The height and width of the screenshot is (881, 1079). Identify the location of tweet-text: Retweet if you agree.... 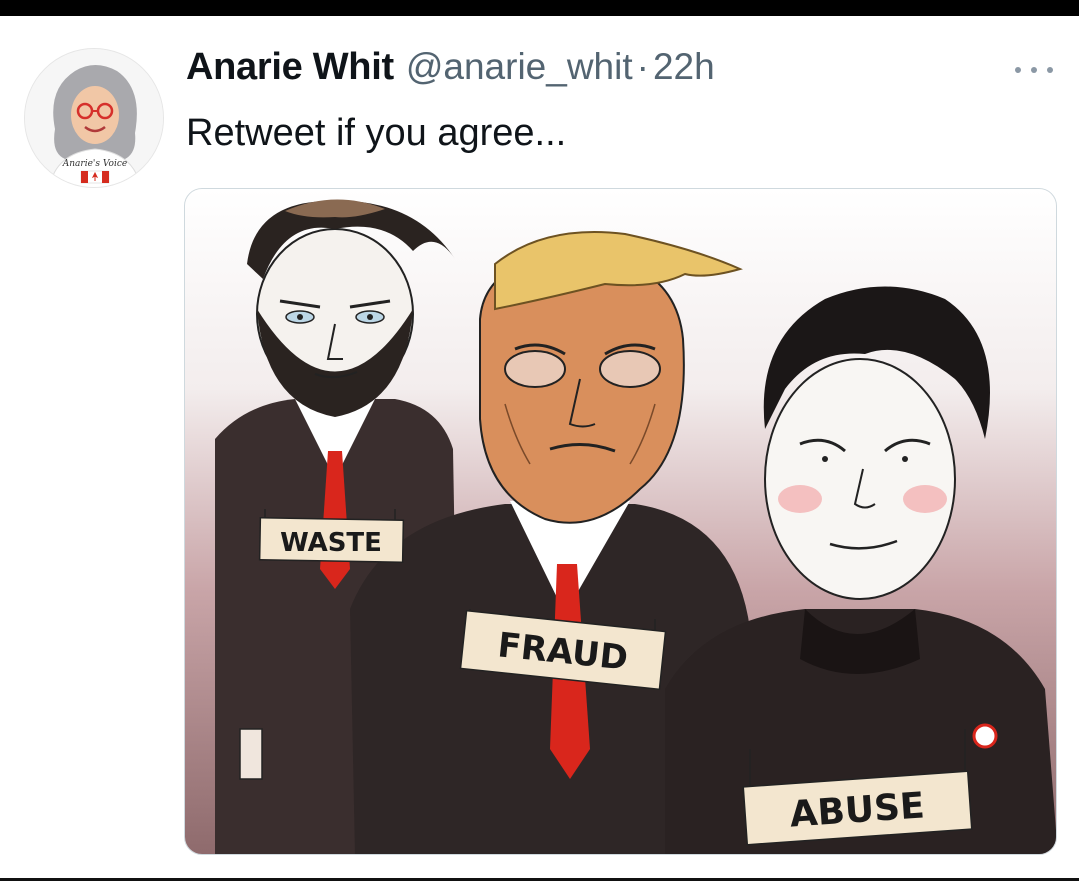
(376, 133).